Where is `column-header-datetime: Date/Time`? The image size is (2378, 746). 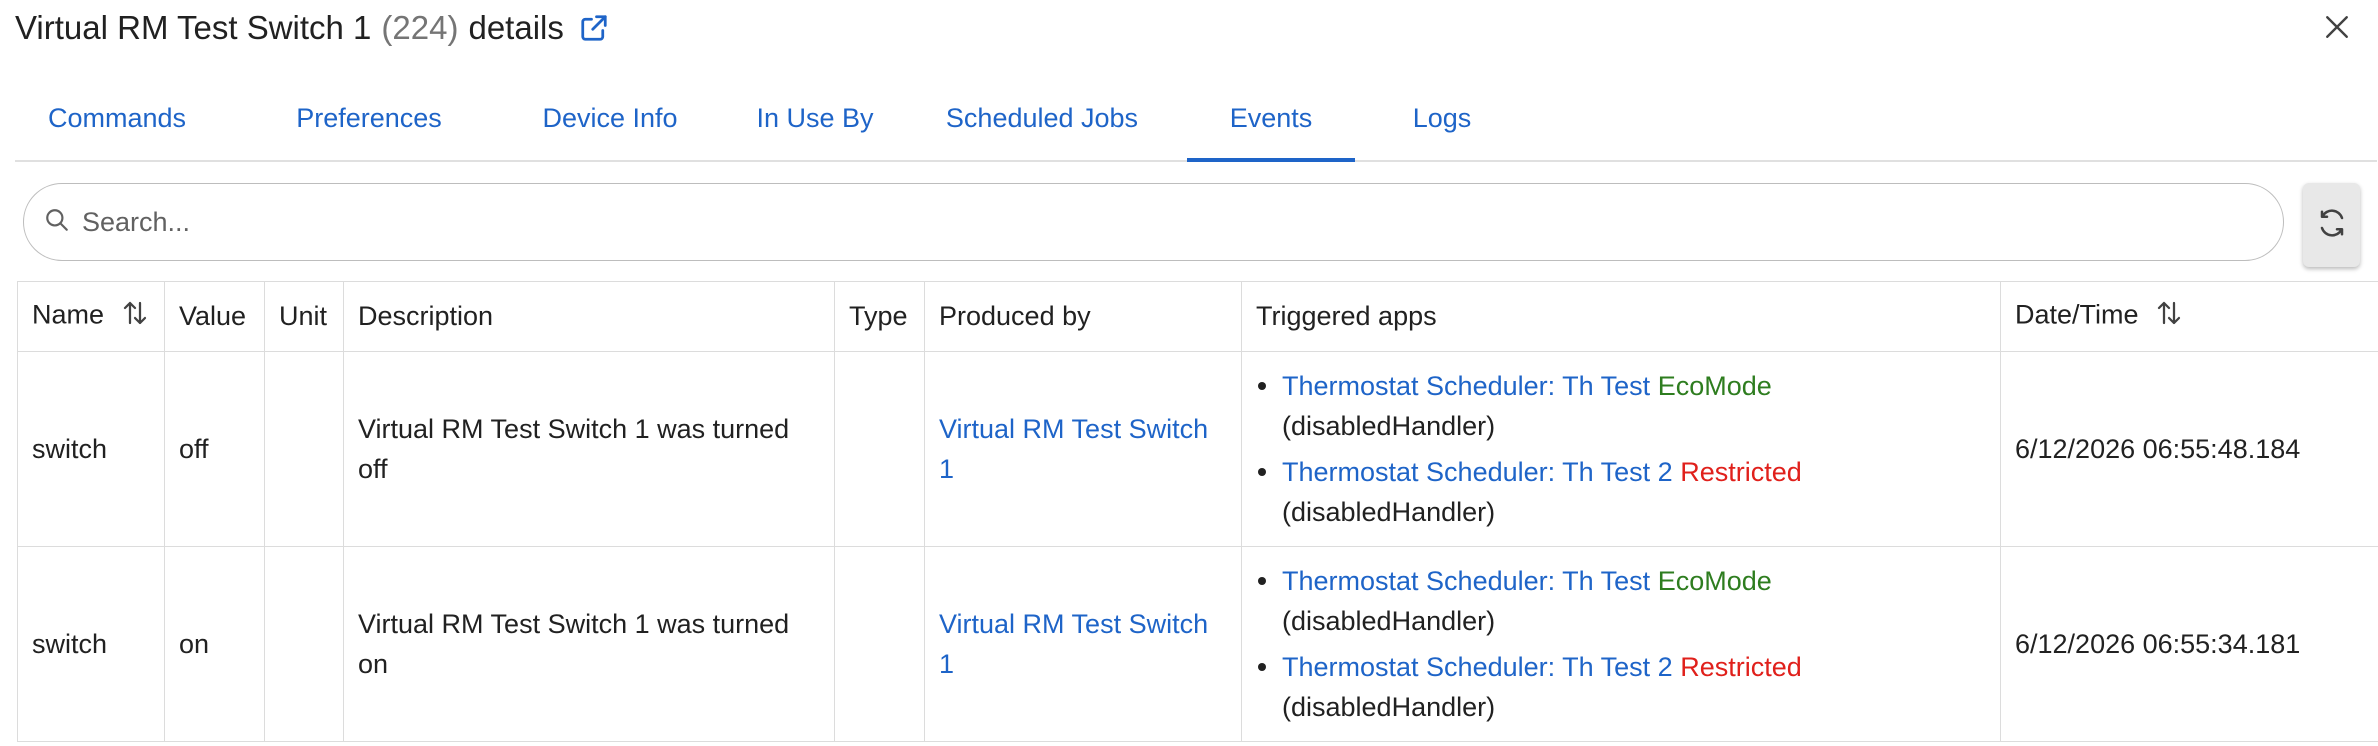 column-header-datetime: Date/Time is located at coordinates (2189, 316).